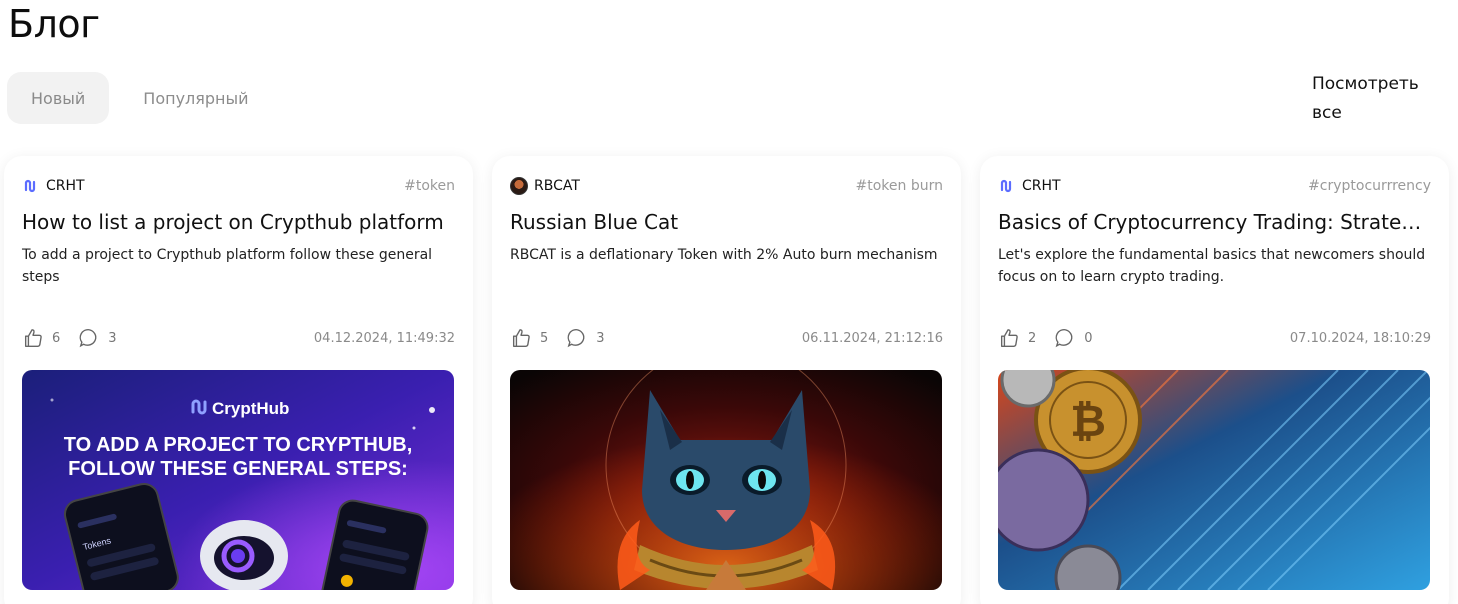  Describe the element at coordinates (1214, 338) in the screenshot. I see `card-stats: 2 0 07.10.2024, 18:10:29` at that location.